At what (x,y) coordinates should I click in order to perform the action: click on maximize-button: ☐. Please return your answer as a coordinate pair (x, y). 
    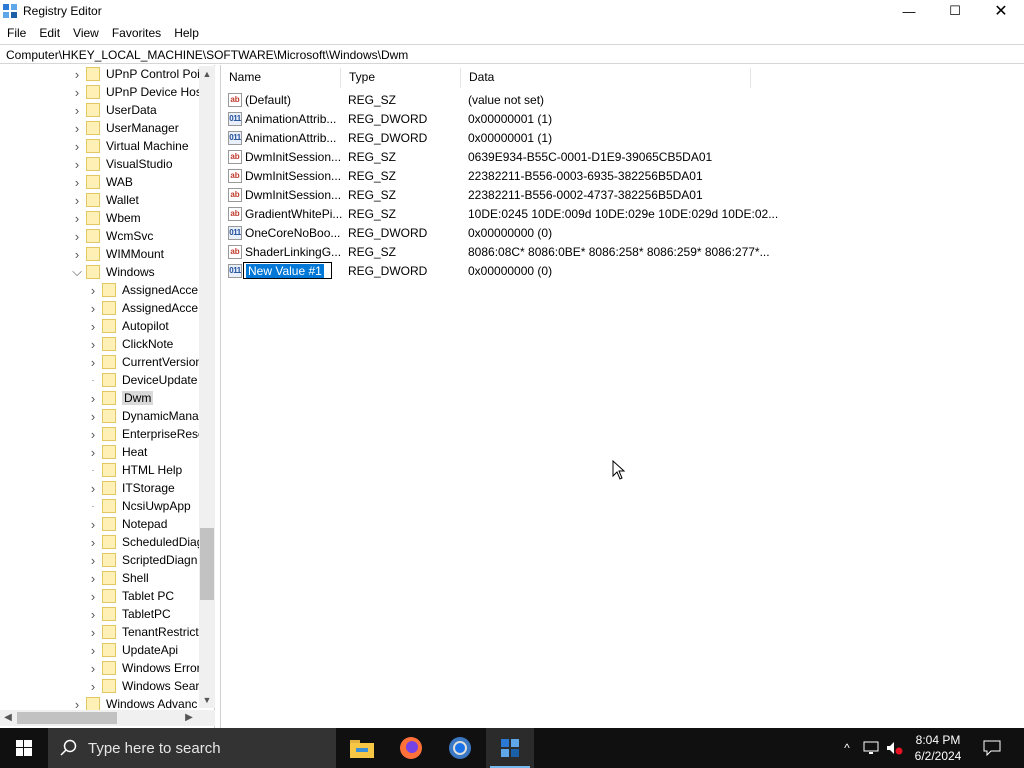
    Looking at the image, I should click on (955, 11).